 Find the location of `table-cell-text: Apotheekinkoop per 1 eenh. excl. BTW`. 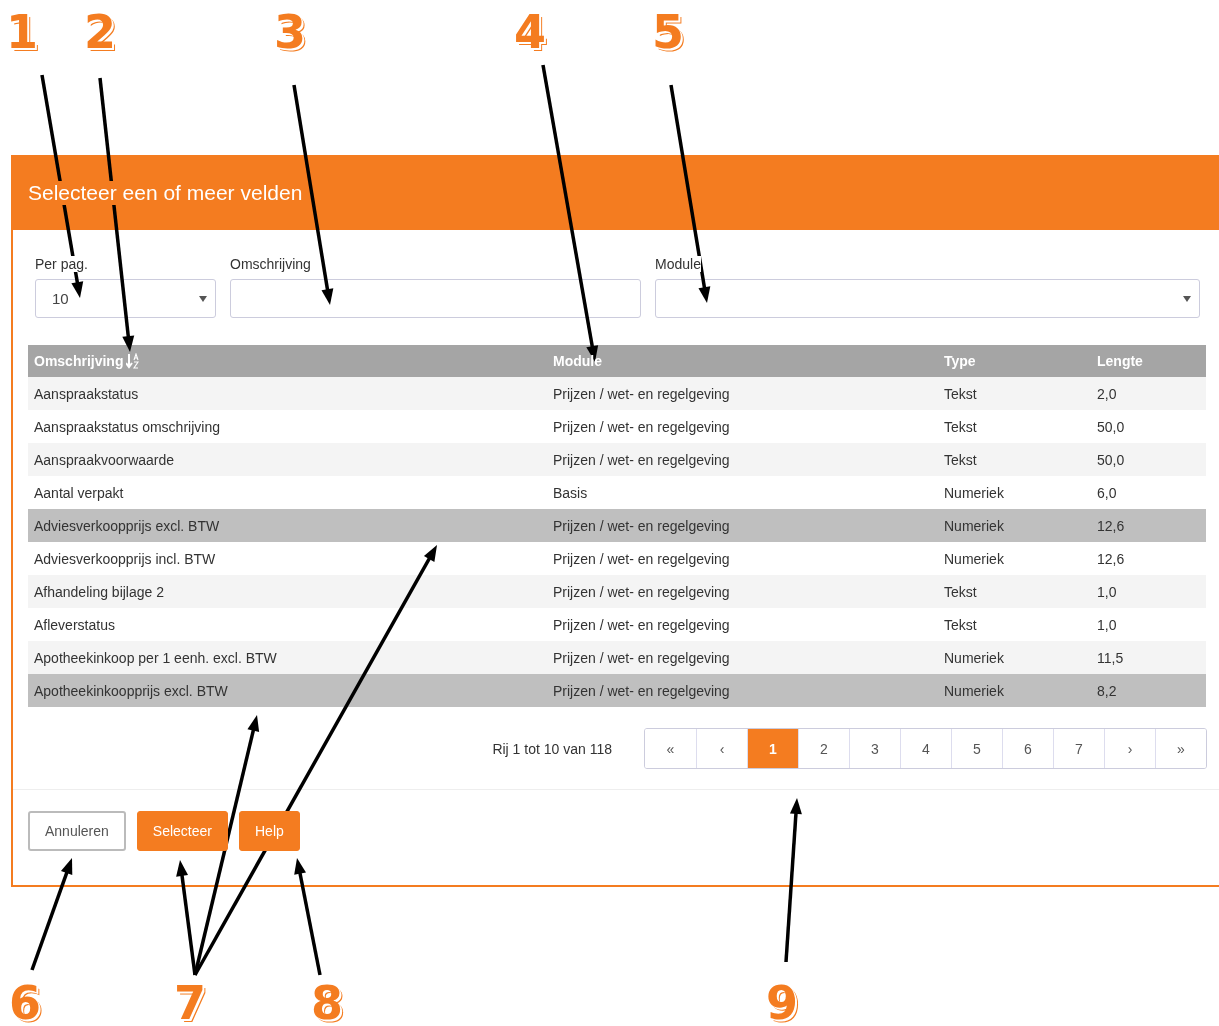

table-cell-text: Apotheekinkoop per 1 eenh. excl. BTW is located at coordinates (155, 657).